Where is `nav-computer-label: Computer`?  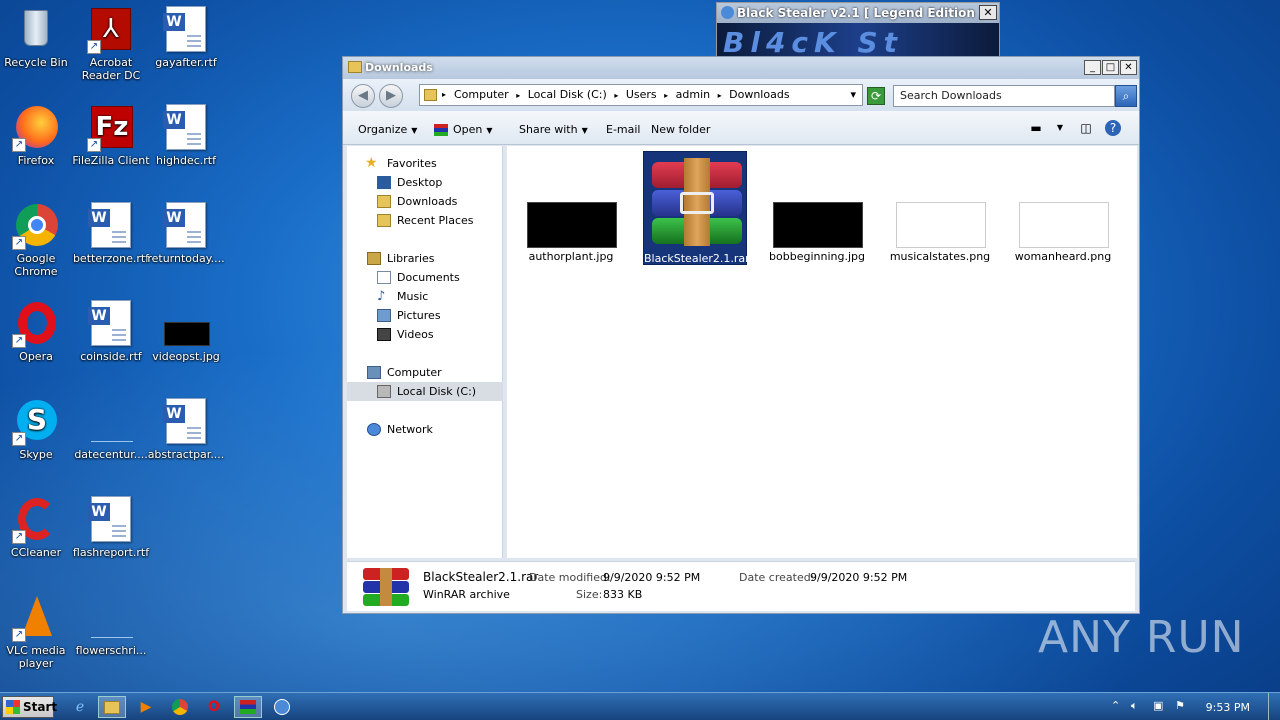
nav-computer-label: Computer is located at coordinates (414, 372).